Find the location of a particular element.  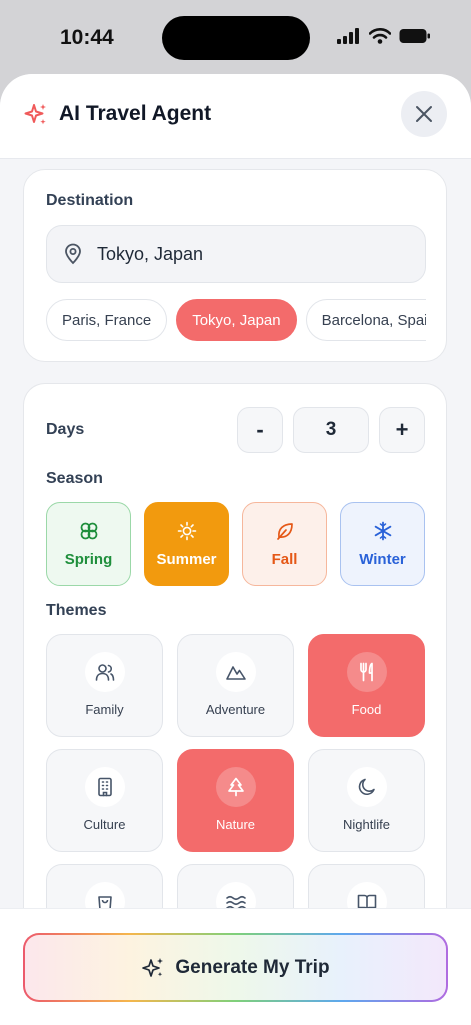

leaf-icon is located at coordinates (284, 531).